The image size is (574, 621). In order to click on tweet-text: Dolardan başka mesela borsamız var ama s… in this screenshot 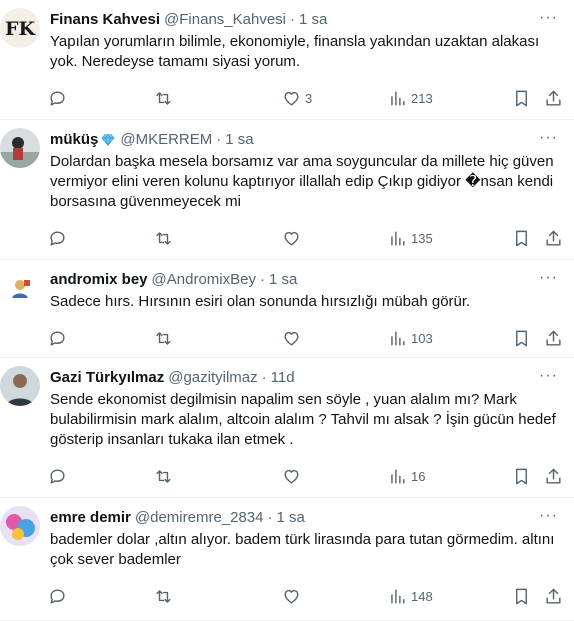, I will do `click(304, 181)`.